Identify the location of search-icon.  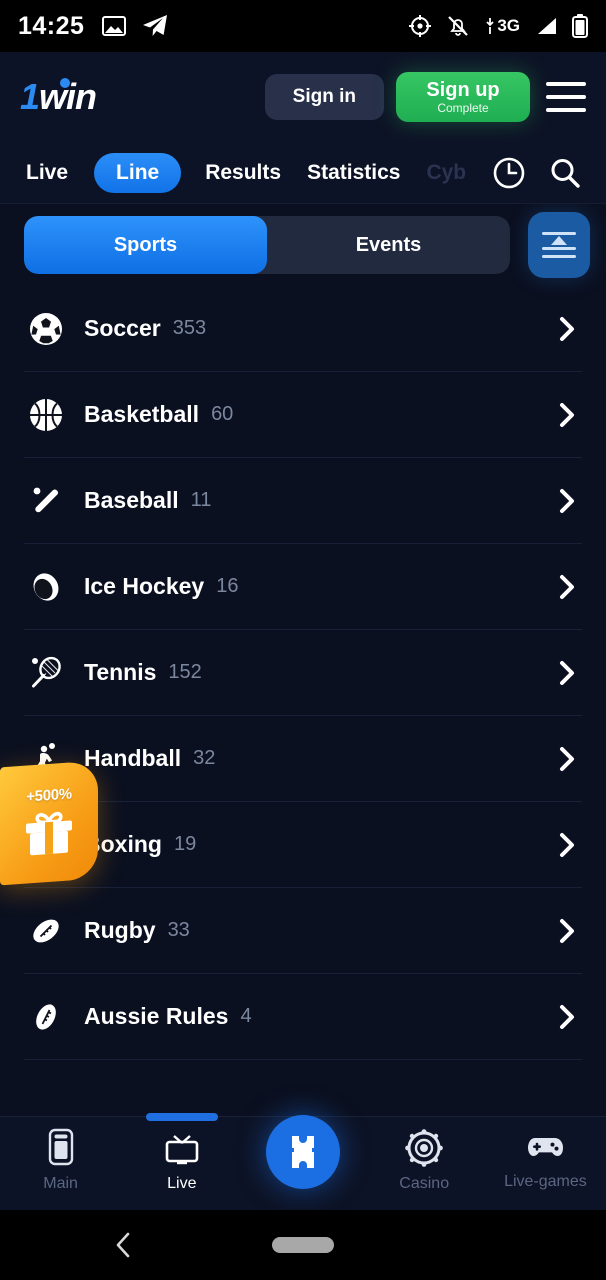
(565, 173).